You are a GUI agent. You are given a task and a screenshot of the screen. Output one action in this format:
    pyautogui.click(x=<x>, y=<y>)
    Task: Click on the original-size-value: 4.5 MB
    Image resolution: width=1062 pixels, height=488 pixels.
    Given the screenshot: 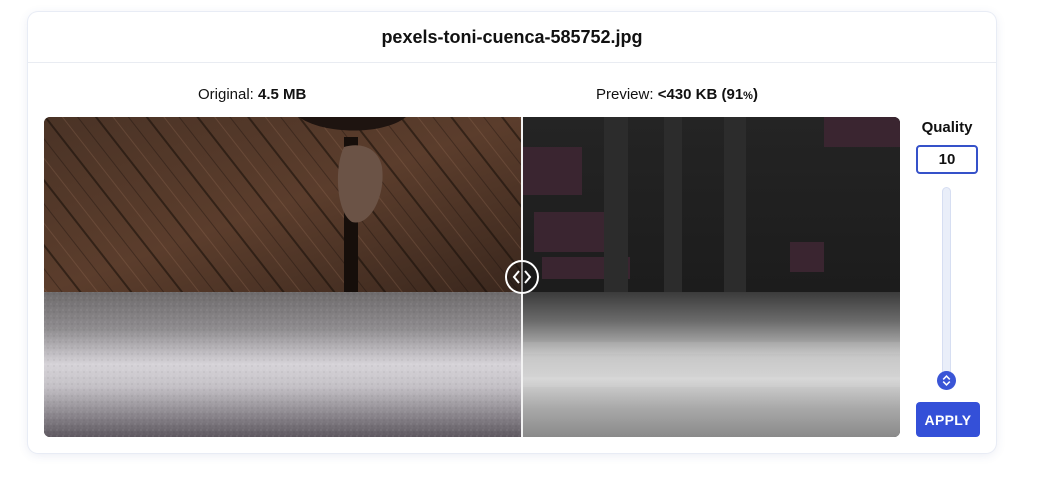 What is the action you would take?
    pyautogui.click(x=282, y=94)
    